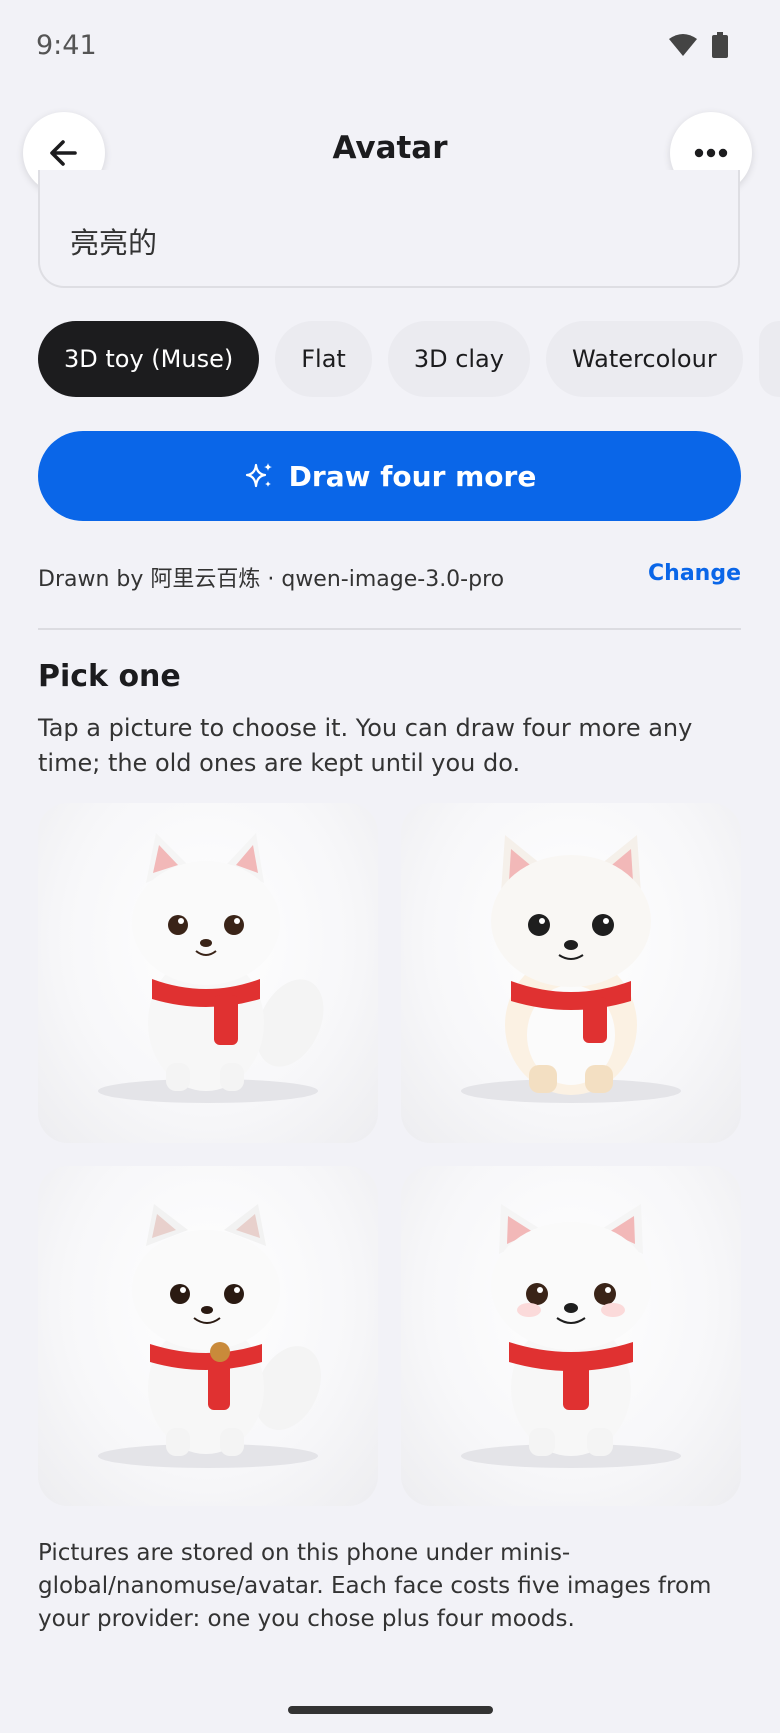 The height and width of the screenshot is (1733, 780). What do you see at coordinates (66, 45) in the screenshot?
I see `status-time: 9:41` at bounding box center [66, 45].